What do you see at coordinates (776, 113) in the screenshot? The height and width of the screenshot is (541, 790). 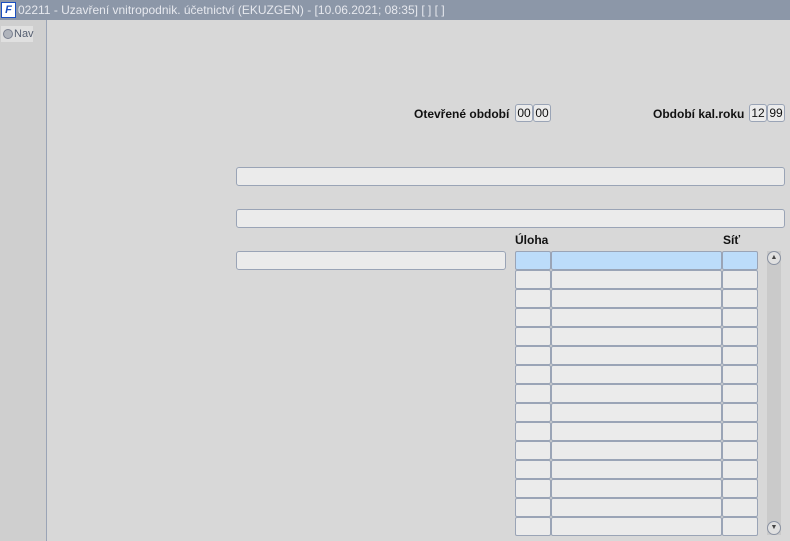 I see `cal-period-to: 99` at bounding box center [776, 113].